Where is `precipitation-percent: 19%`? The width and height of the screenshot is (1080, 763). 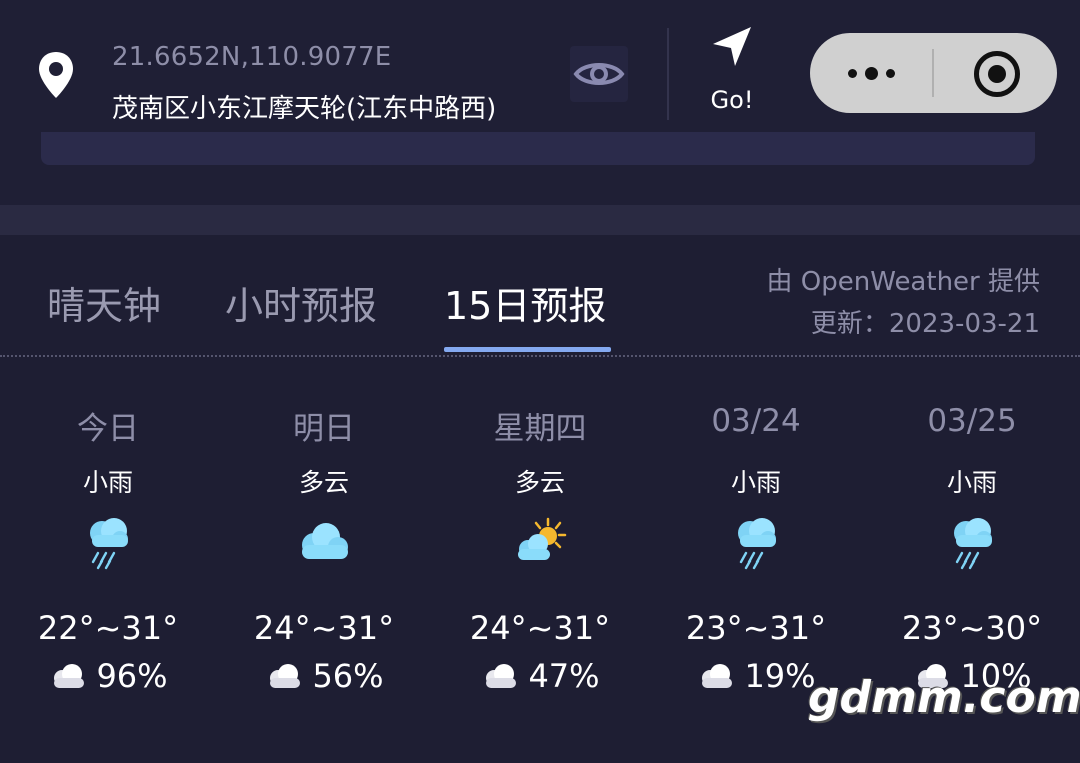
precipitation-percent: 19% is located at coordinates (780, 676).